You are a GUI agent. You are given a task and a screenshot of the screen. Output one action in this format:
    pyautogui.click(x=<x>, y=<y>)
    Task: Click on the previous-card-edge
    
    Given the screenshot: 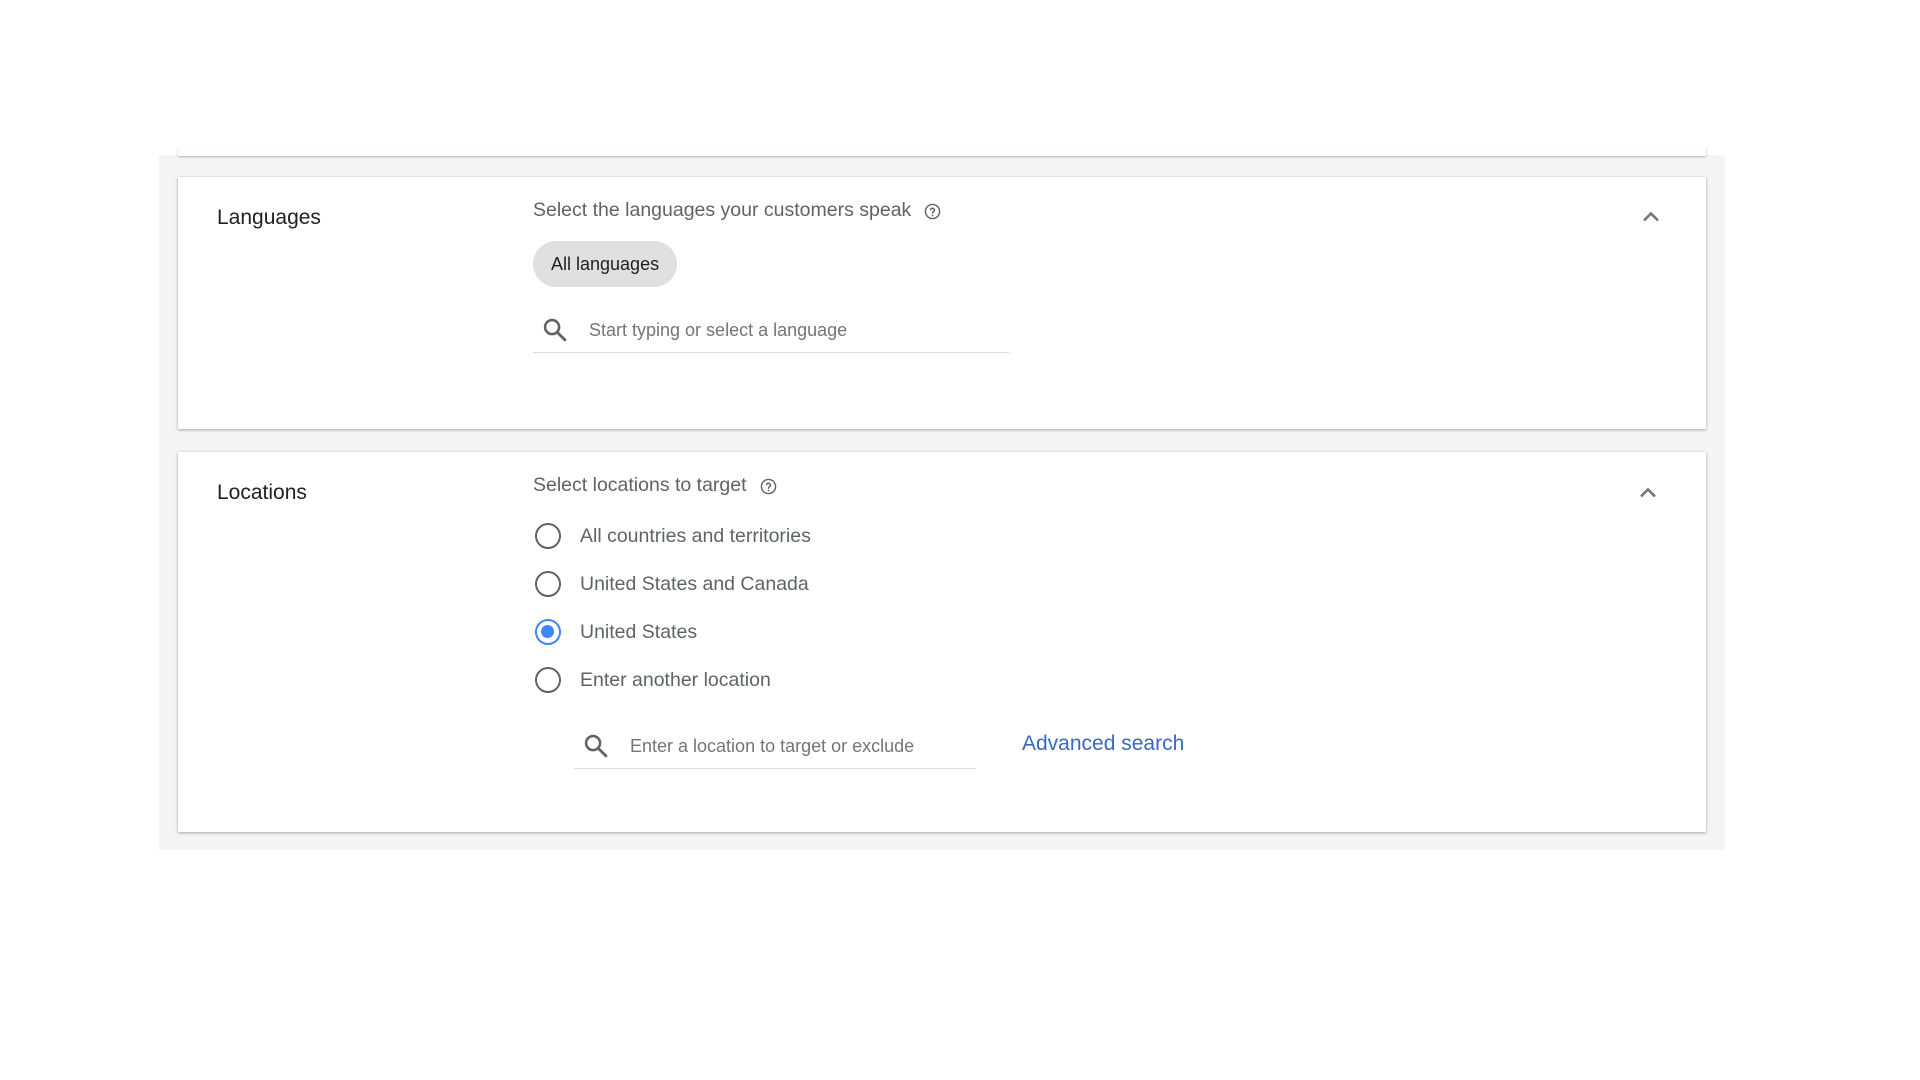 What is the action you would take?
    pyautogui.click(x=942, y=152)
    